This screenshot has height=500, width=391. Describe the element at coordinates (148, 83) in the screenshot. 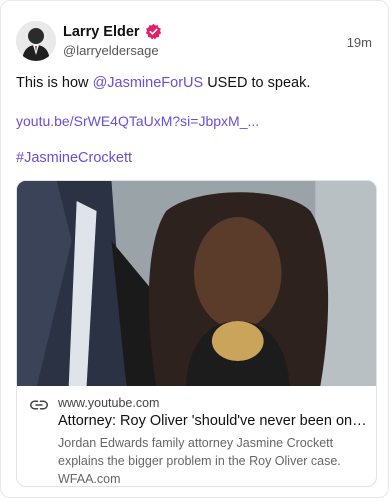

I see `mention-link: @JasmineForUS` at that location.